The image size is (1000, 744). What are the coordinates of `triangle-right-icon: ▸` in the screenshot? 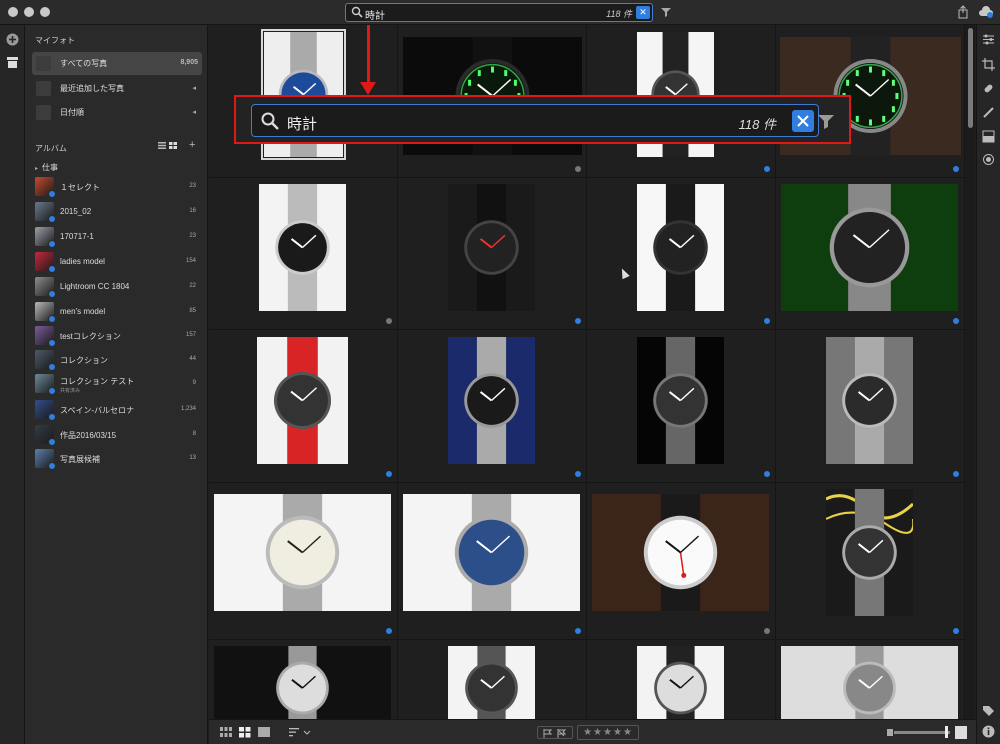 It's located at (37, 169).